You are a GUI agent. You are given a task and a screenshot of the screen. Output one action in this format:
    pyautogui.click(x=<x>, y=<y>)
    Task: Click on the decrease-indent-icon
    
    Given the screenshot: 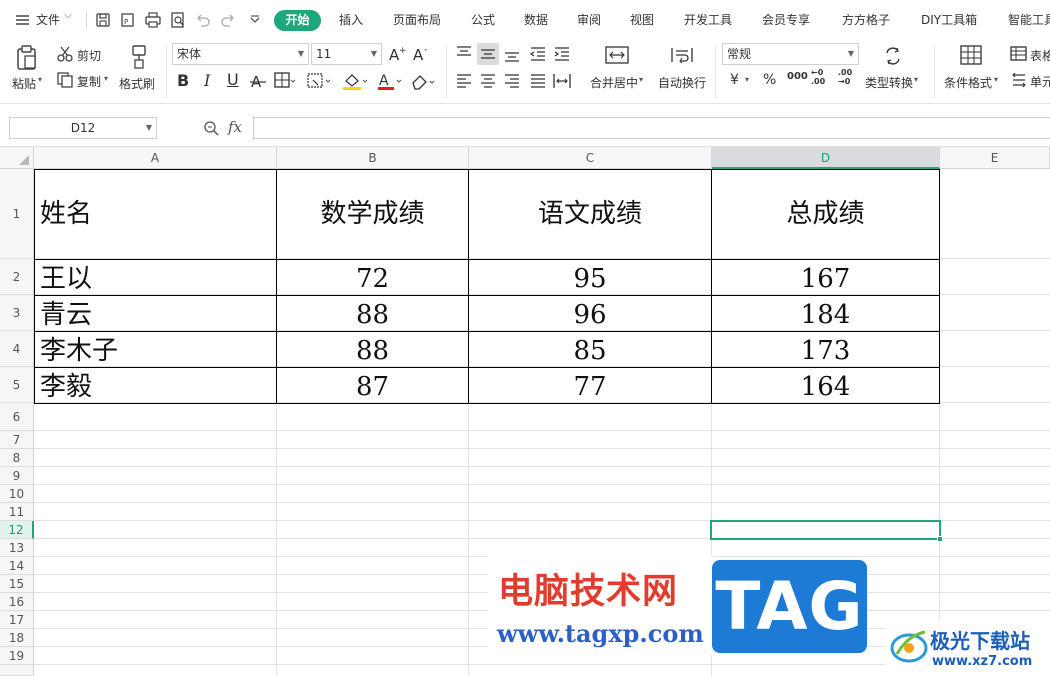 What is the action you would take?
    pyautogui.click(x=538, y=54)
    